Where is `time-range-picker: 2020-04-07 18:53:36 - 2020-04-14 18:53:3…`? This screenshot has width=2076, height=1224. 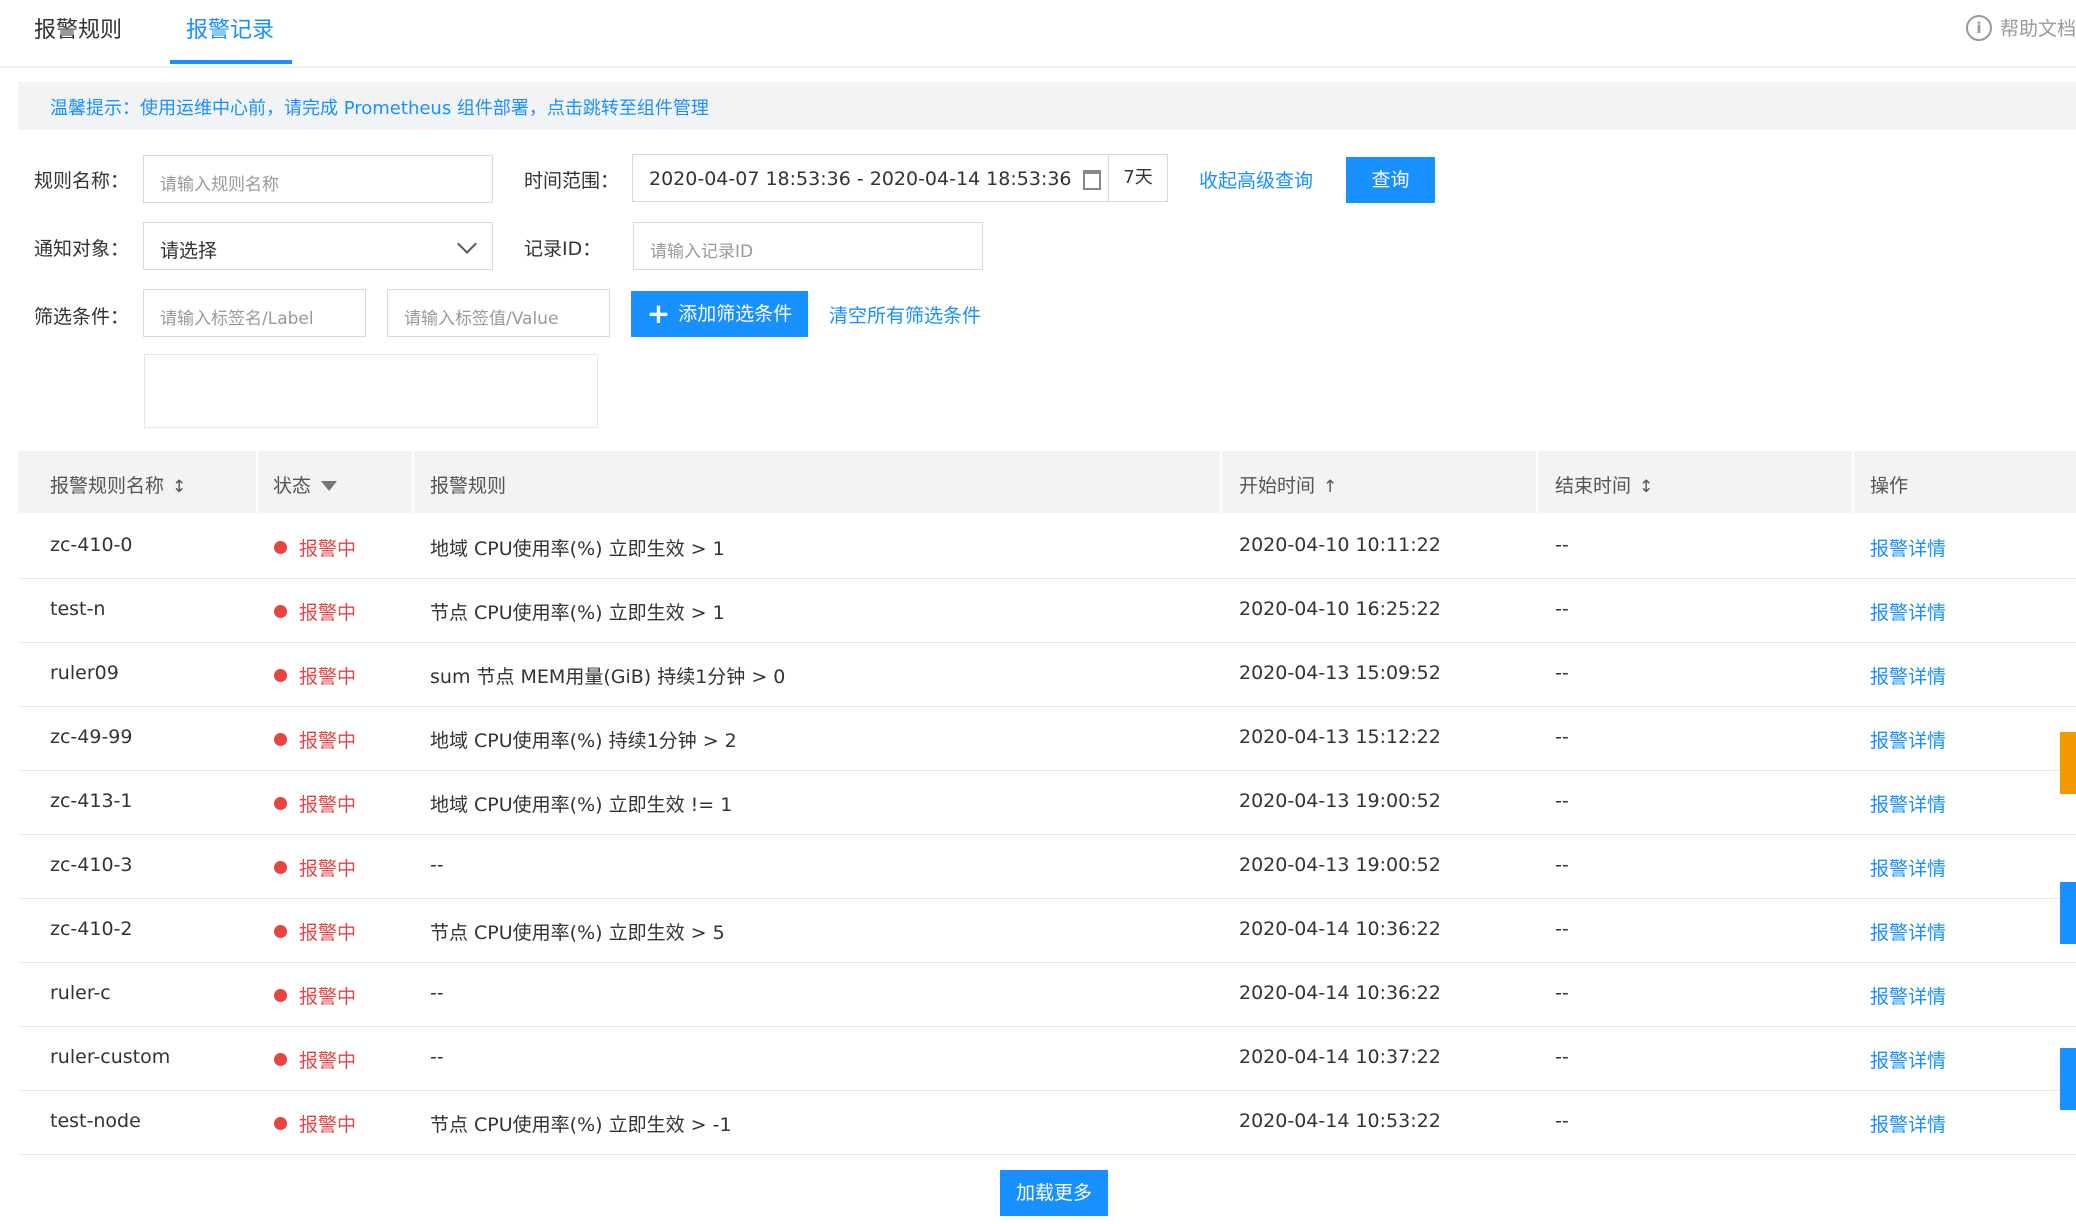 time-range-picker: 2020-04-07 18:53:36 - 2020-04-14 18:53:3… is located at coordinates (870, 178).